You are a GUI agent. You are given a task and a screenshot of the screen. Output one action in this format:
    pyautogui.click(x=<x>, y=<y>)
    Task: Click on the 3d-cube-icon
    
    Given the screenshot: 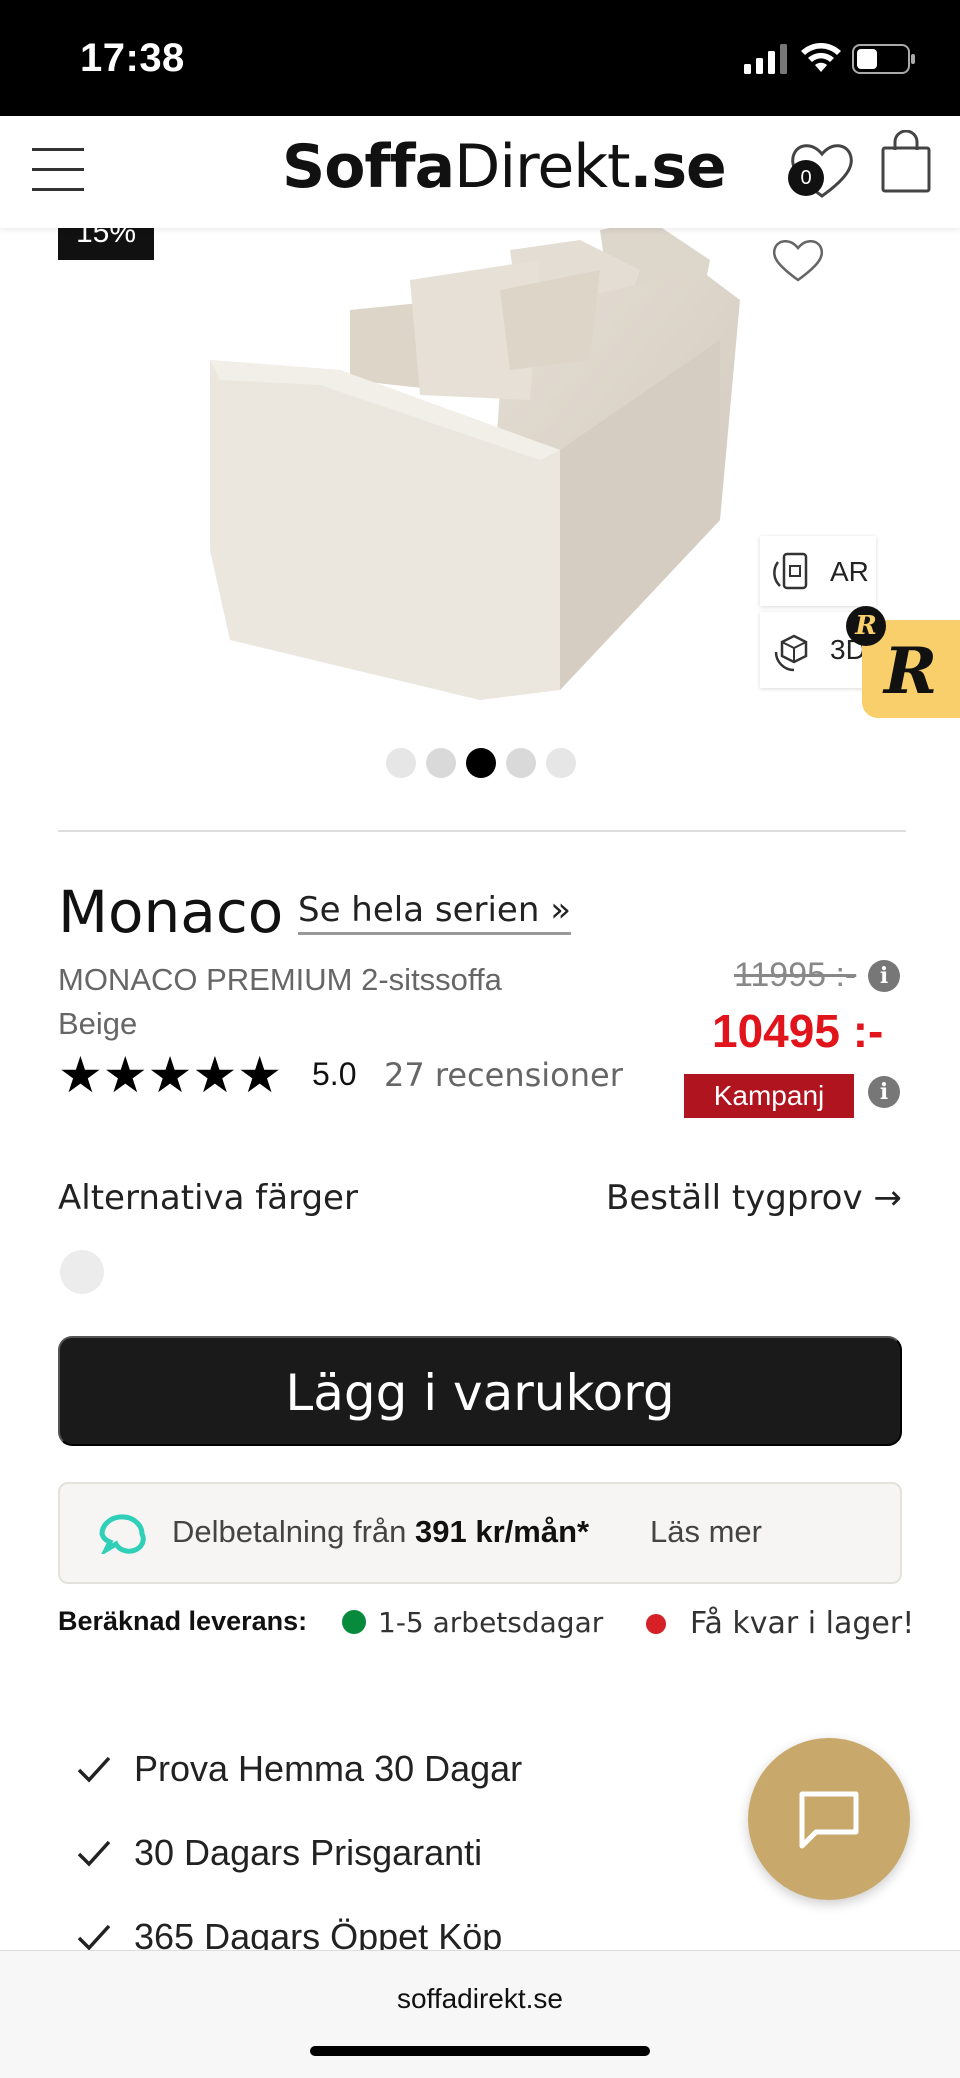 What is the action you would take?
    pyautogui.click(x=791, y=653)
    